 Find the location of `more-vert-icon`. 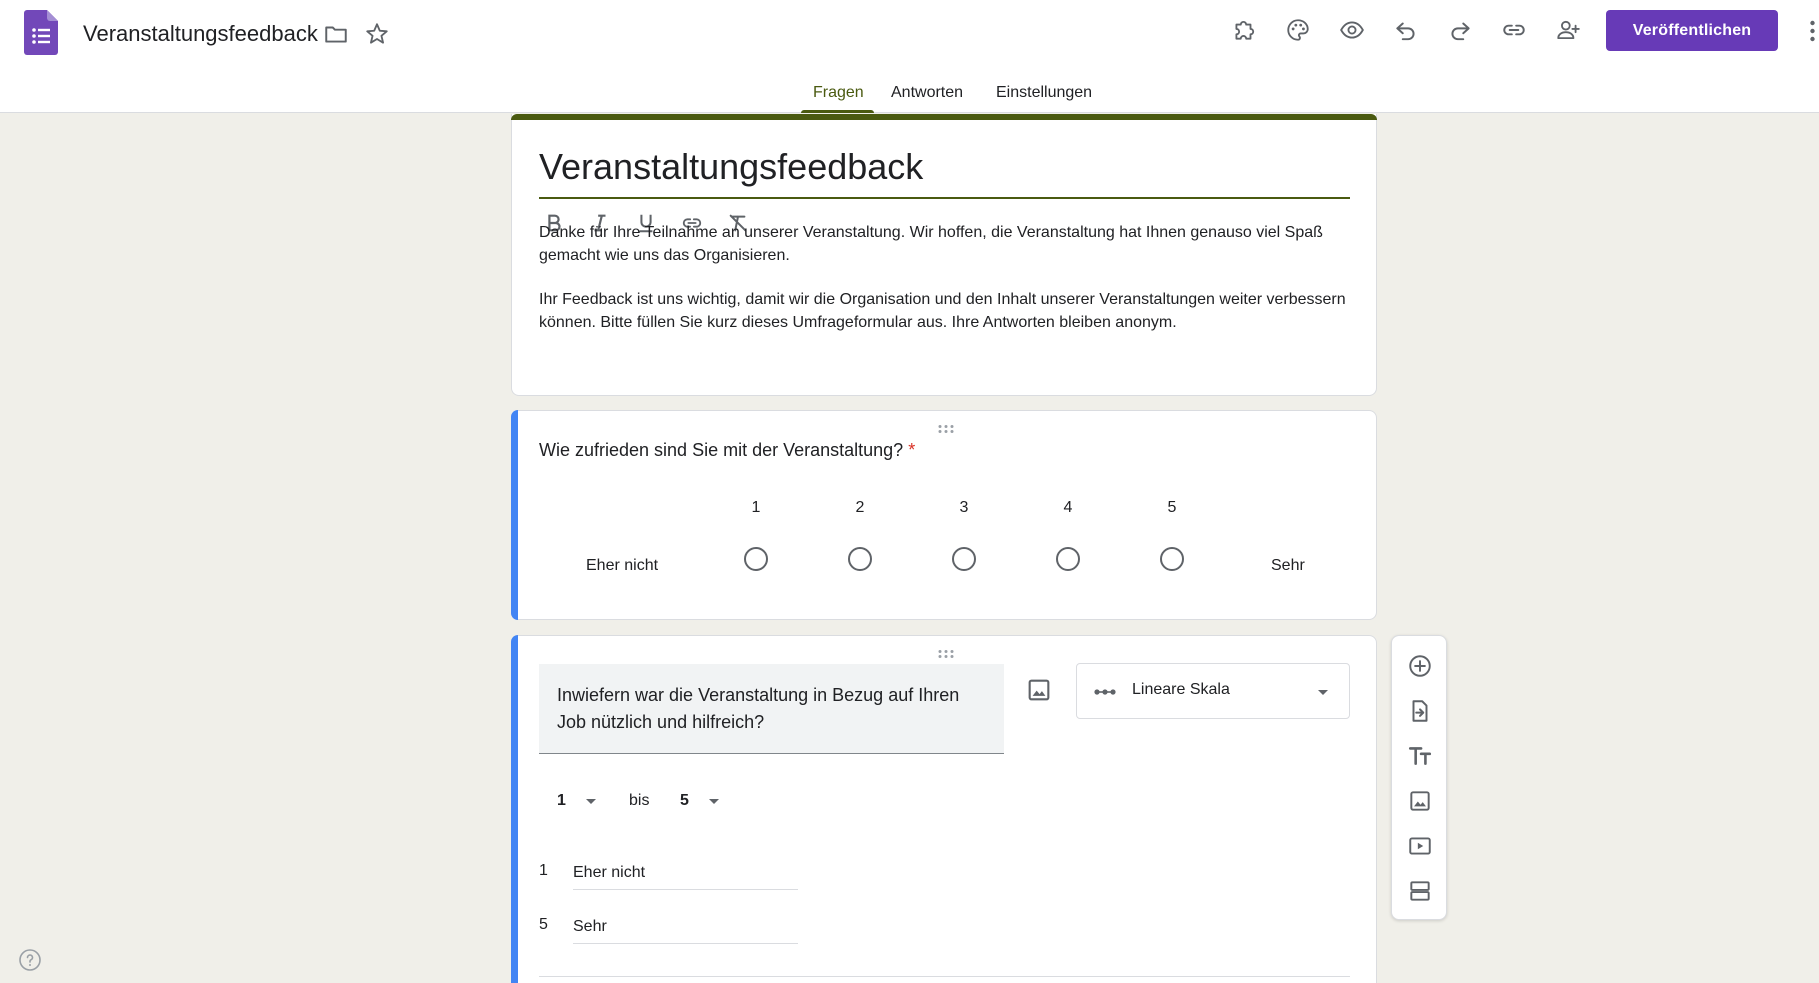

more-vert-icon is located at coordinates (1812, 31).